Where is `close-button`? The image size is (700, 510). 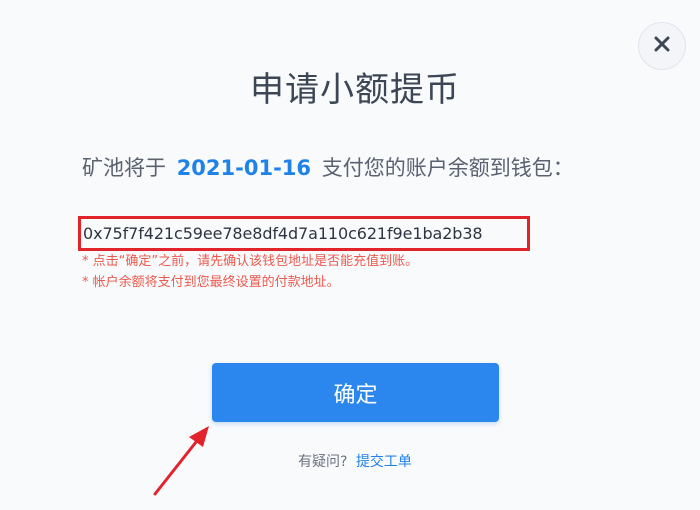 close-button is located at coordinates (662, 46).